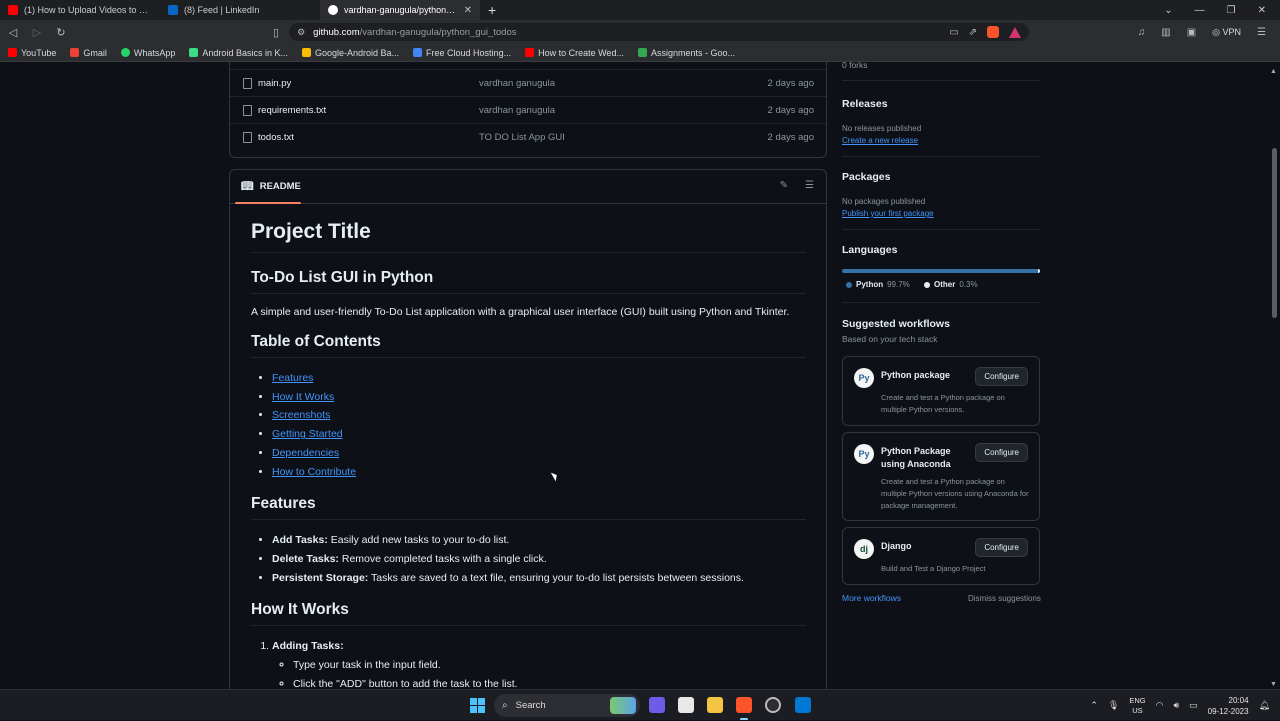 This screenshot has height=721, width=1280. What do you see at coordinates (865, 104) in the screenshot?
I see `releases-heading: Releases` at bounding box center [865, 104].